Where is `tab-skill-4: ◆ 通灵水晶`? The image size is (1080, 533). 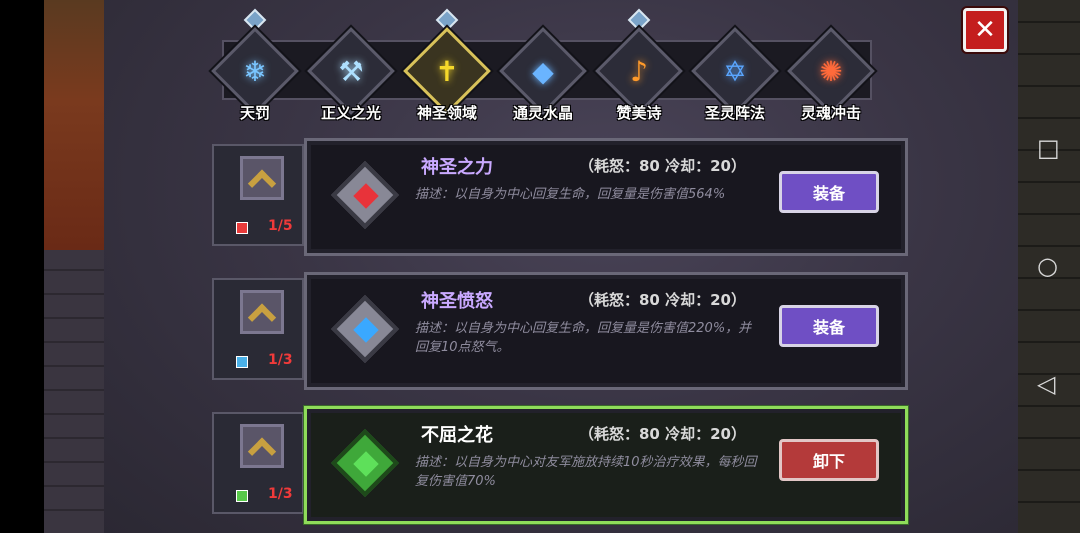 tab-skill-4: ◆ 通灵水晶 is located at coordinates (543, 75).